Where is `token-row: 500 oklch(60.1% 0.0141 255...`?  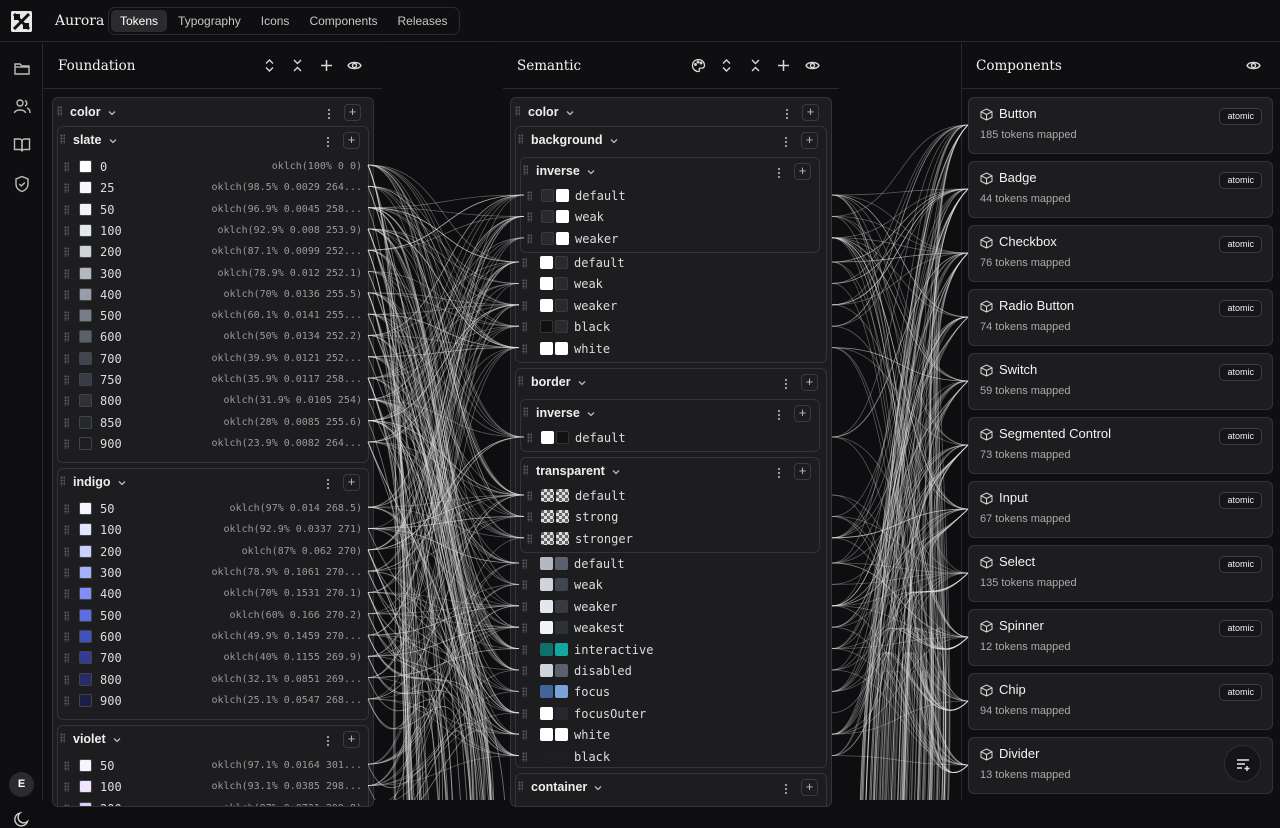 token-row: 500 oklch(60.1% 0.0141 255... is located at coordinates (213, 316).